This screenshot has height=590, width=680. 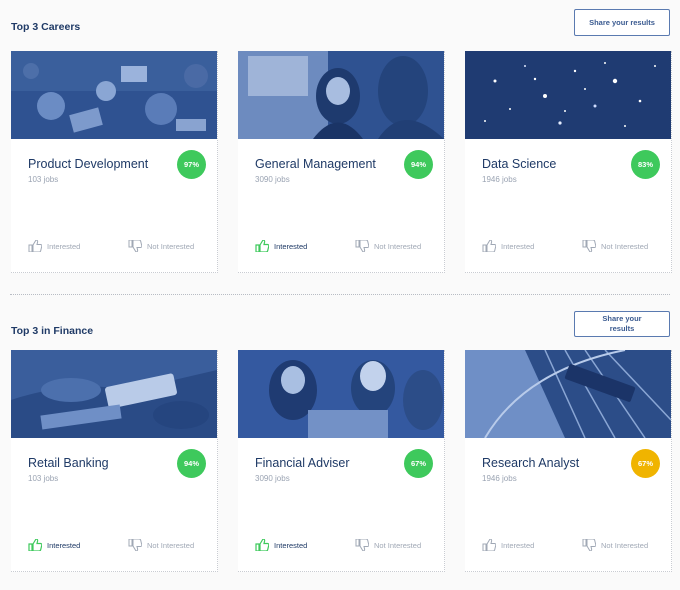 What do you see at coordinates (645, 164) in the screenshot?
I see `match-score-badge: 83%` at bounding box center [645, 164].